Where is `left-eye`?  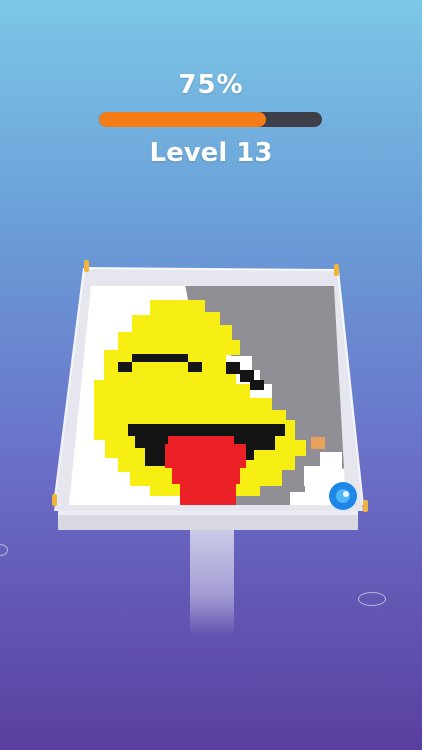 left-eye is located at coordinates (160, 358).